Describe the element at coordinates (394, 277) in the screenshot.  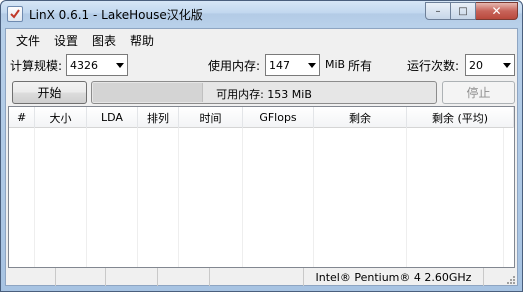
I see `status-cpu-info: Intel® Pentium® 4 2.60GHz` at that location.